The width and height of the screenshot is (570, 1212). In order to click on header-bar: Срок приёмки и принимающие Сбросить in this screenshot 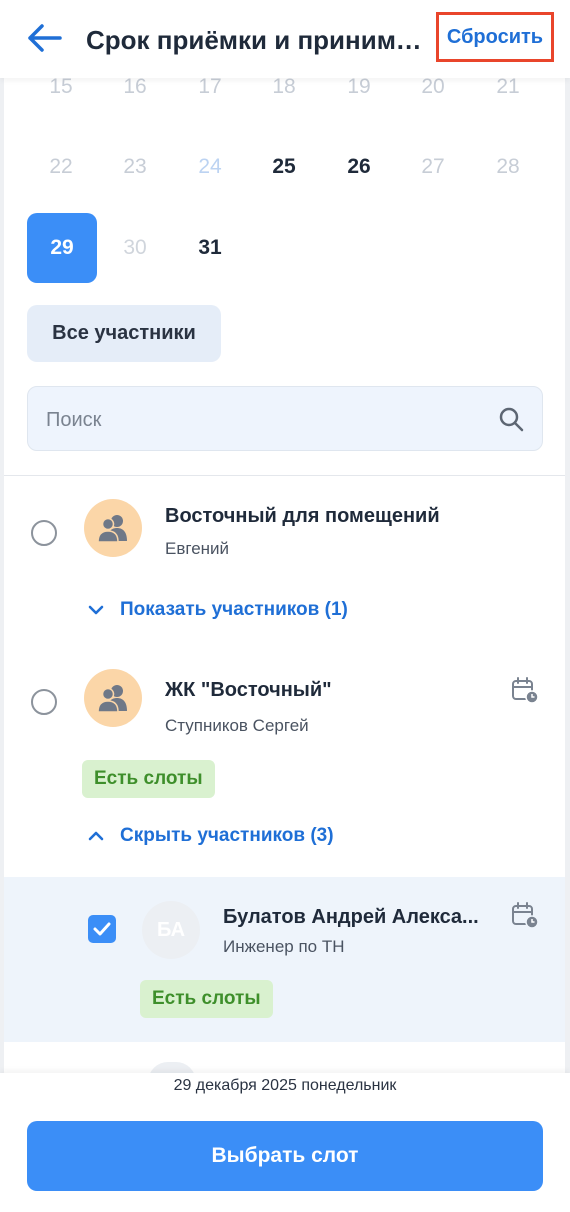, I will do `click(285, 39)`.